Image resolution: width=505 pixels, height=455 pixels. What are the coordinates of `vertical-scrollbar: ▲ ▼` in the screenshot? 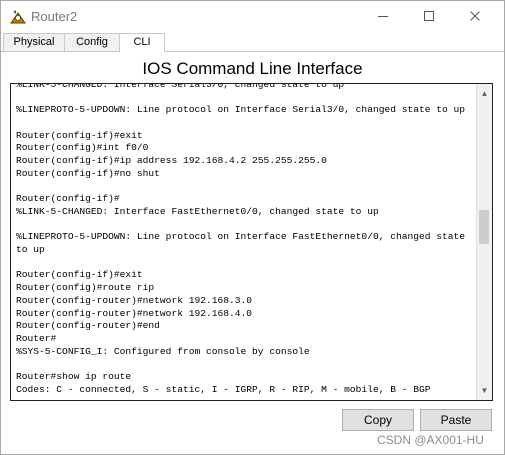 It's located at (484, 242).